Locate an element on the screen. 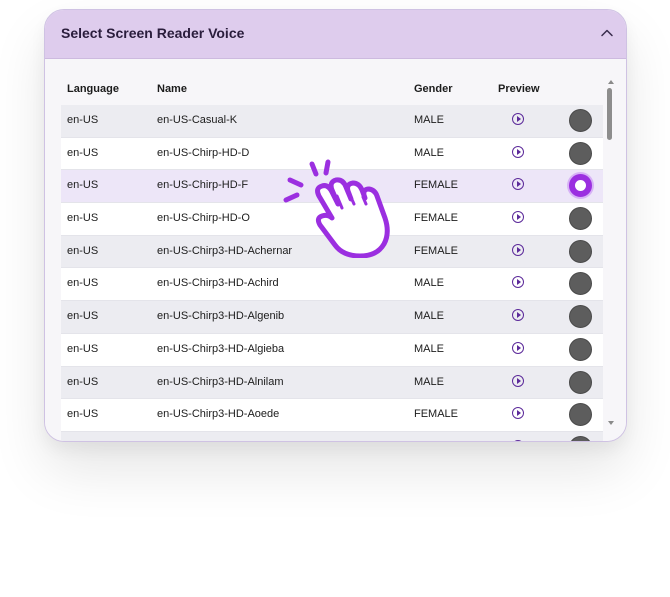  table-row: en-US en-US-Chirp-HD-F FEMALE is located at coordinates (332, 187).